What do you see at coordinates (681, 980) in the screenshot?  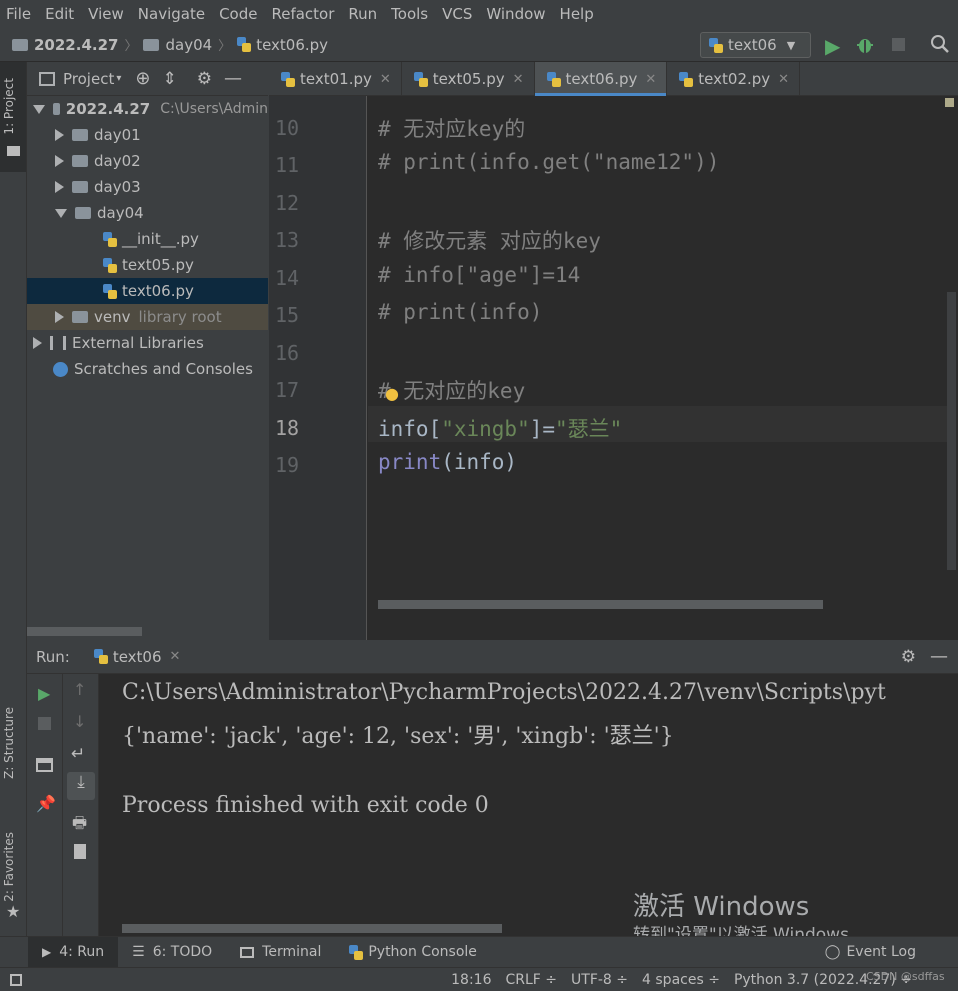 I see `indentation: 4 spaces ÷` at bounding box center [681, 980].